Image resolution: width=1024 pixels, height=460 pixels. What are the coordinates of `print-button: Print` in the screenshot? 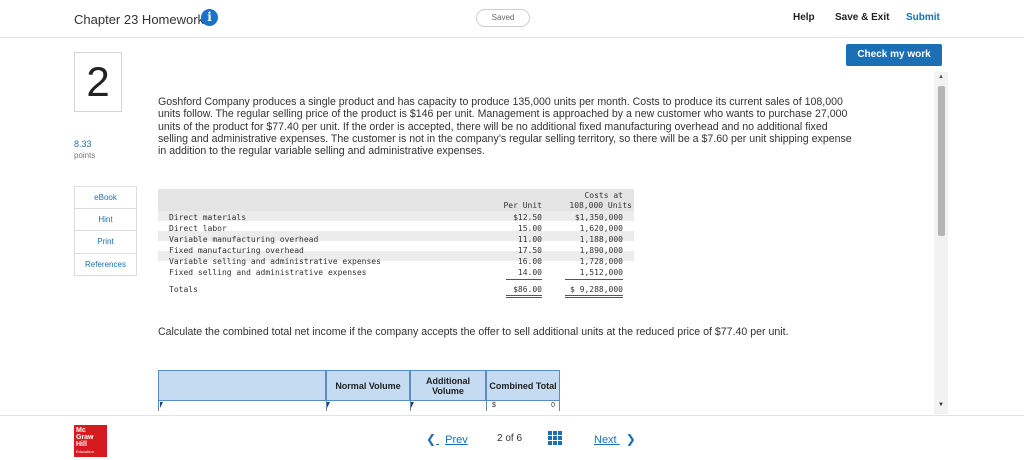 It's located at (105, 242).